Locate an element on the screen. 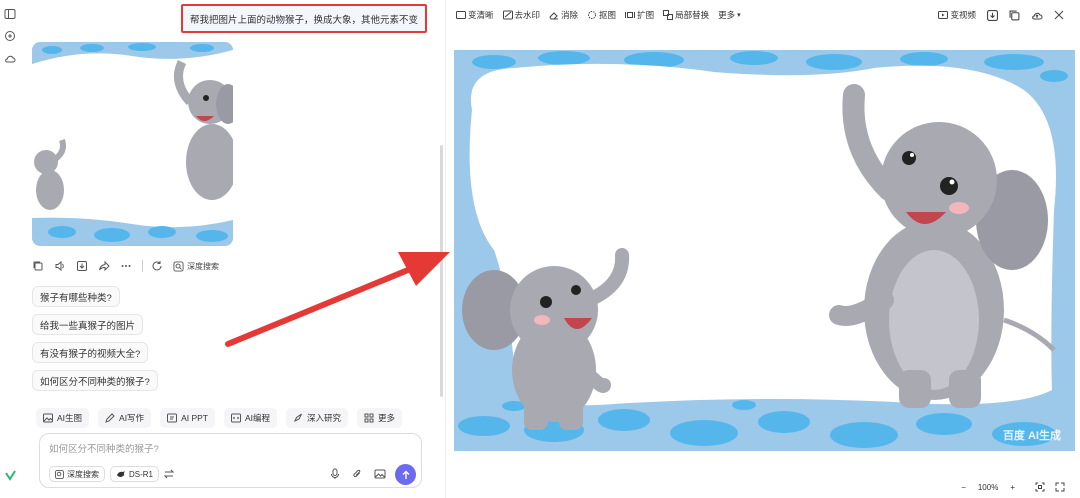  cutout-icon is located at coordinates (592, 15).